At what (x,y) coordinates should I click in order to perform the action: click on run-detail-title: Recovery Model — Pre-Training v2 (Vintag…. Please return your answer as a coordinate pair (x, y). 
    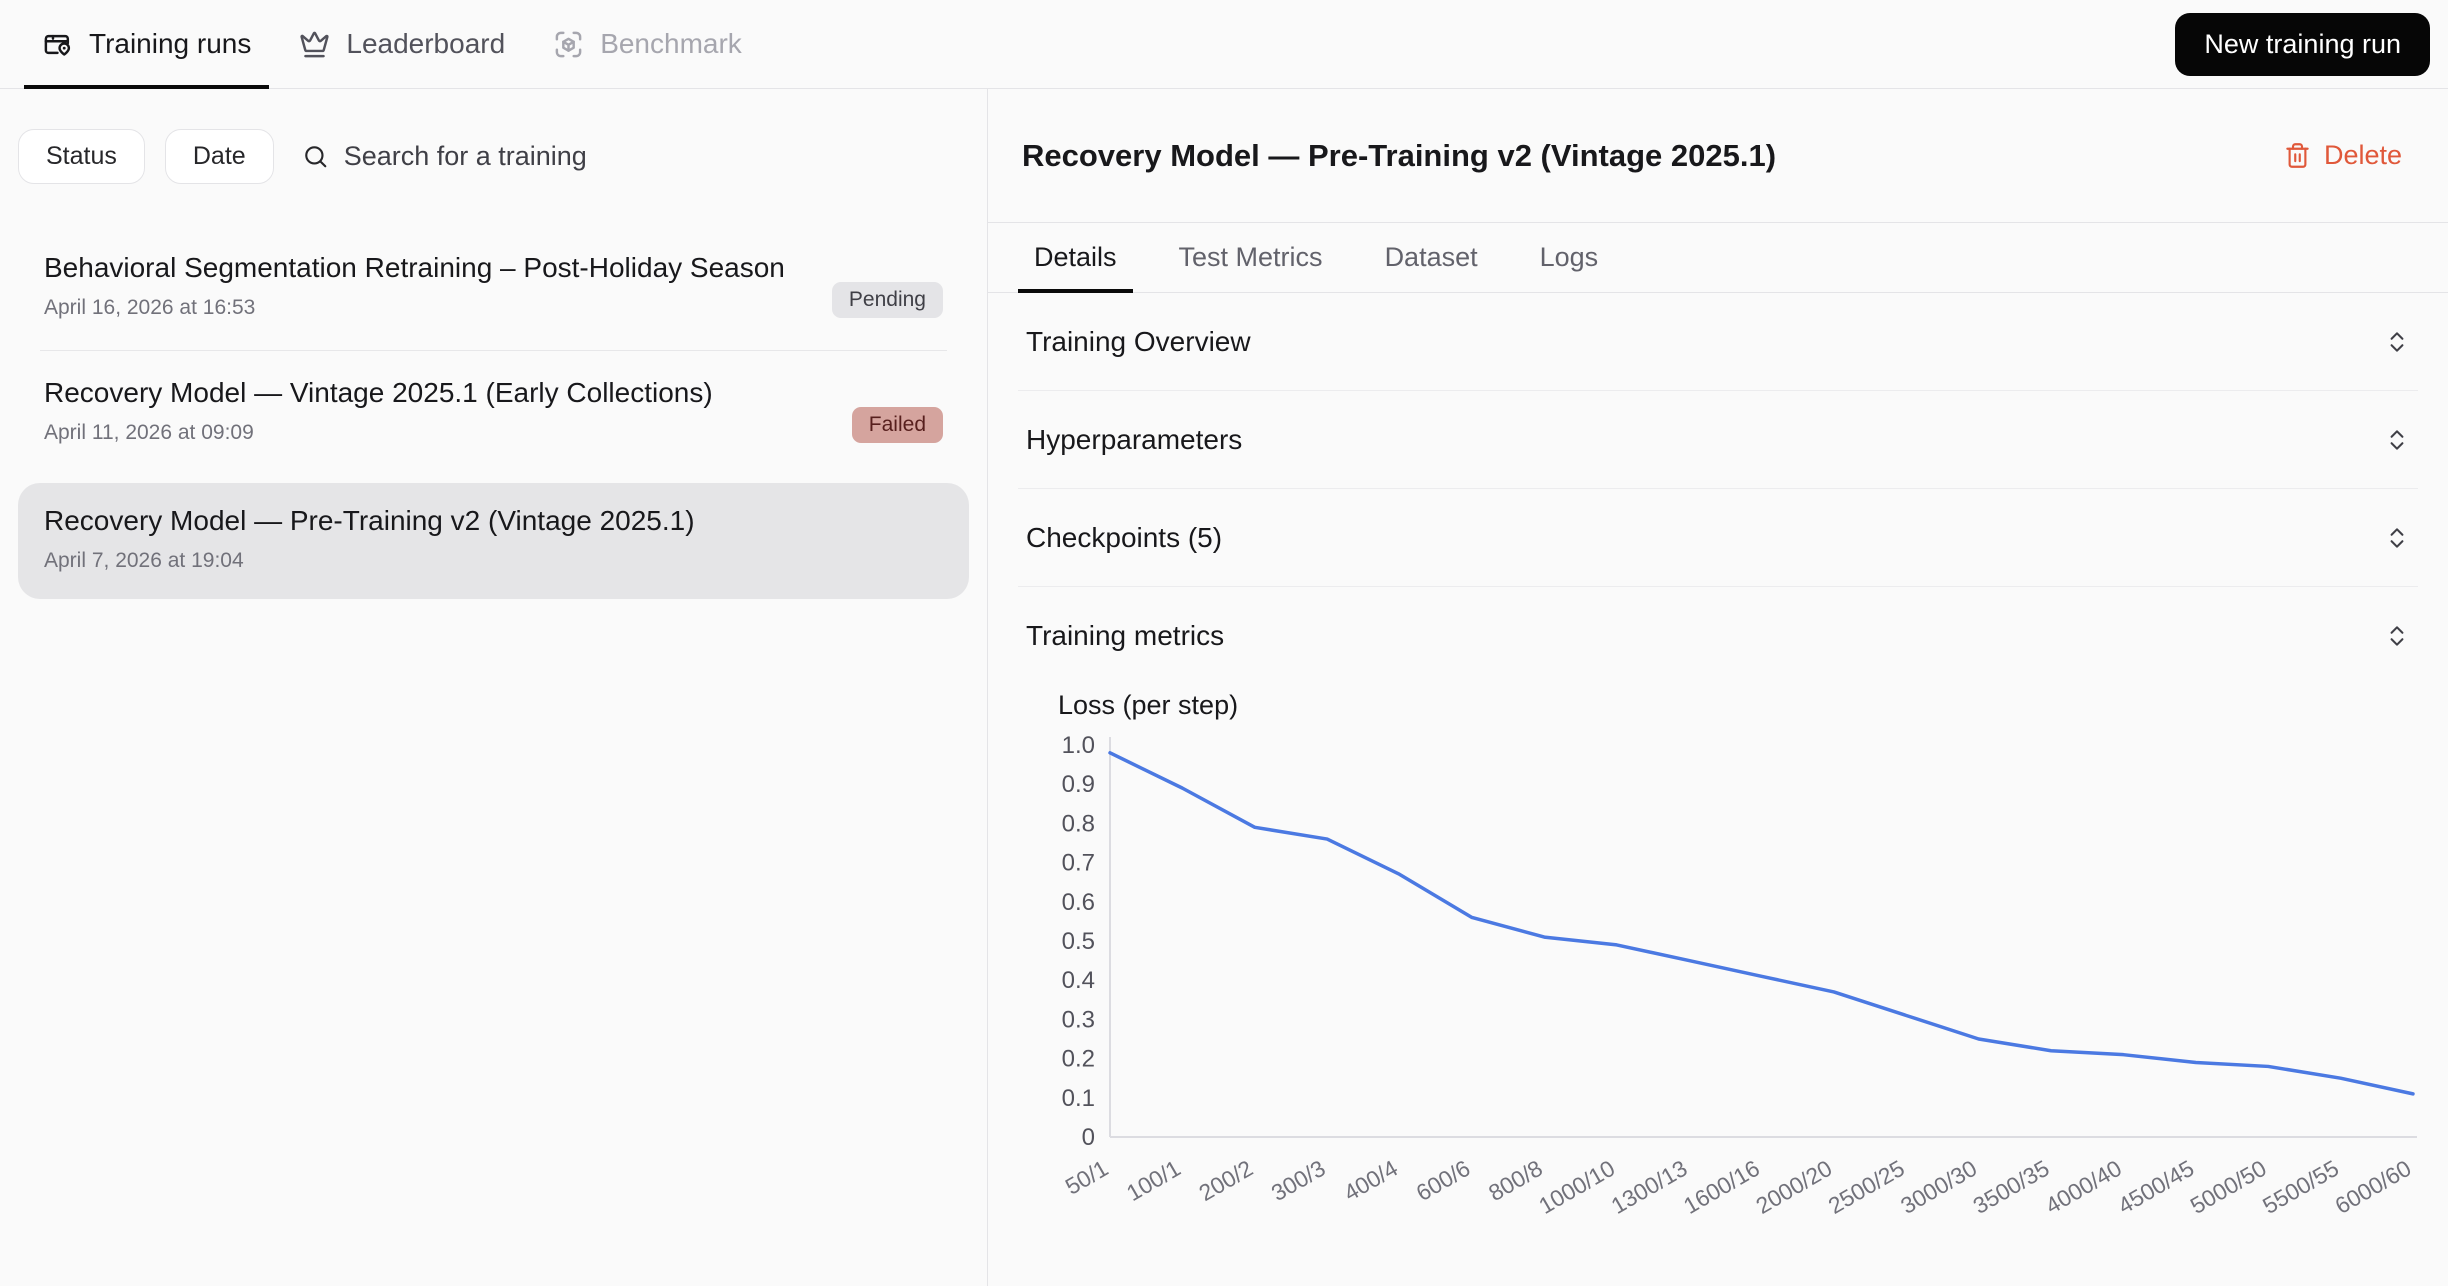
    Looking at the image, I should click on (1399, 155).